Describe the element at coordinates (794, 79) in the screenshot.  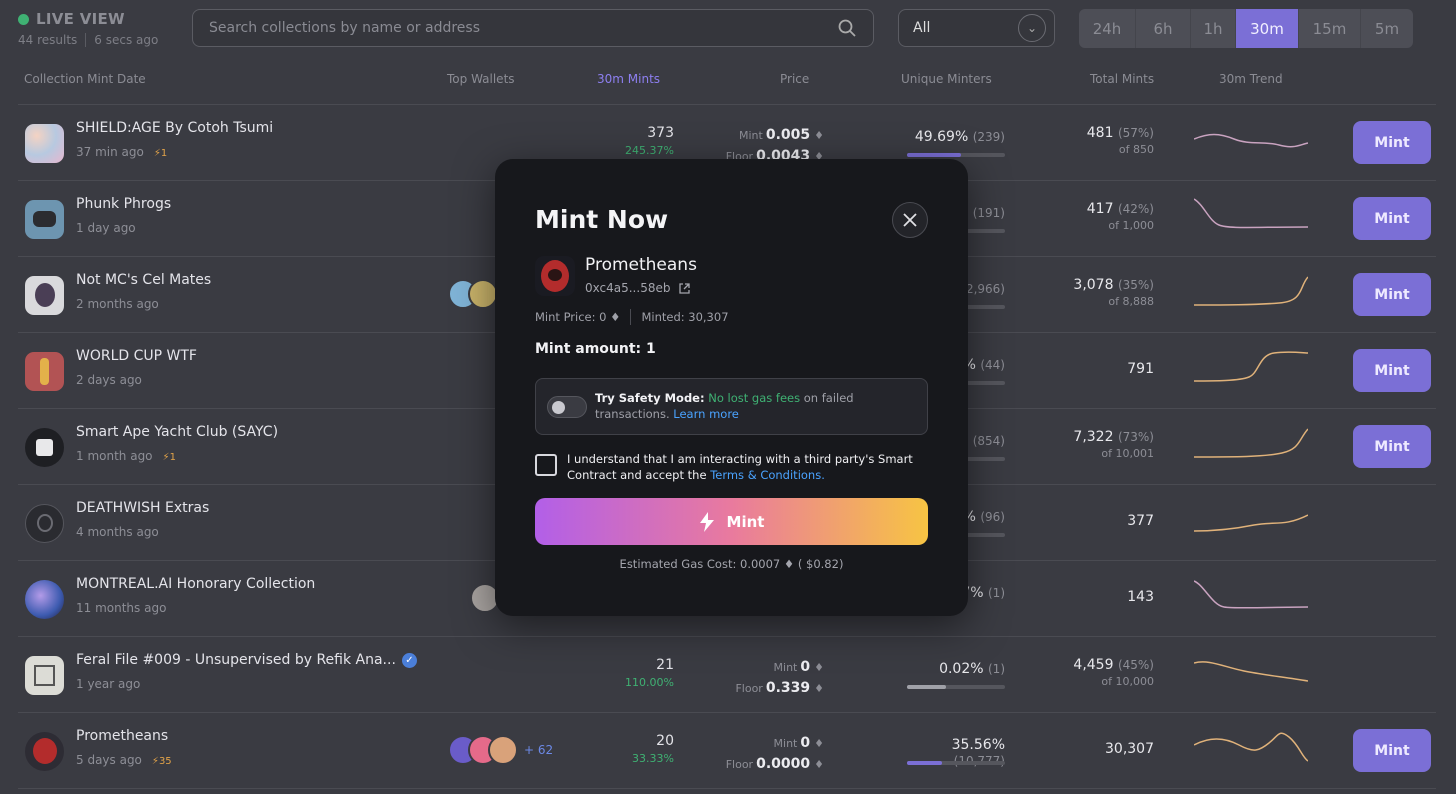
I see `col-price: Price` at that location.